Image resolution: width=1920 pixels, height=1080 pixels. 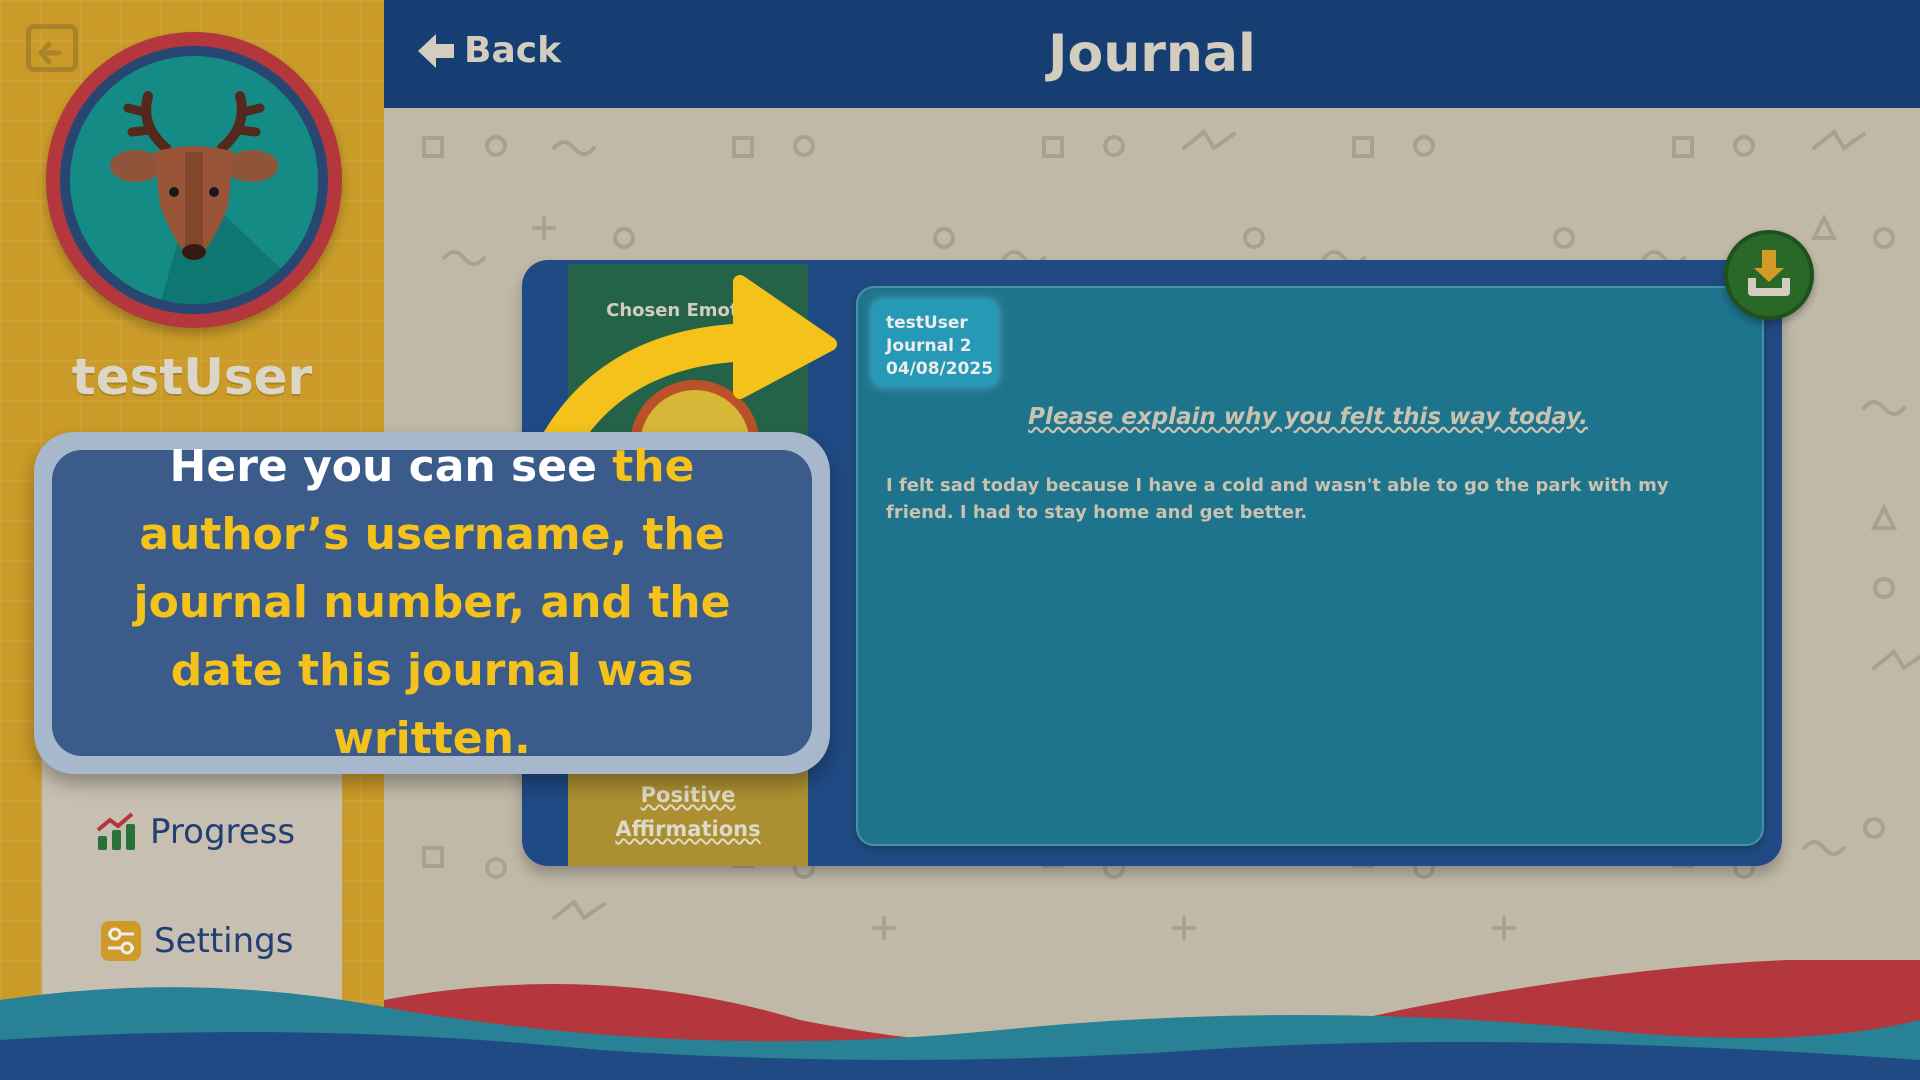 What do you see at coordinates (689, 358) in the screenshot?
I see `pointer-arrow-icon` at bounding box center [689, 358].